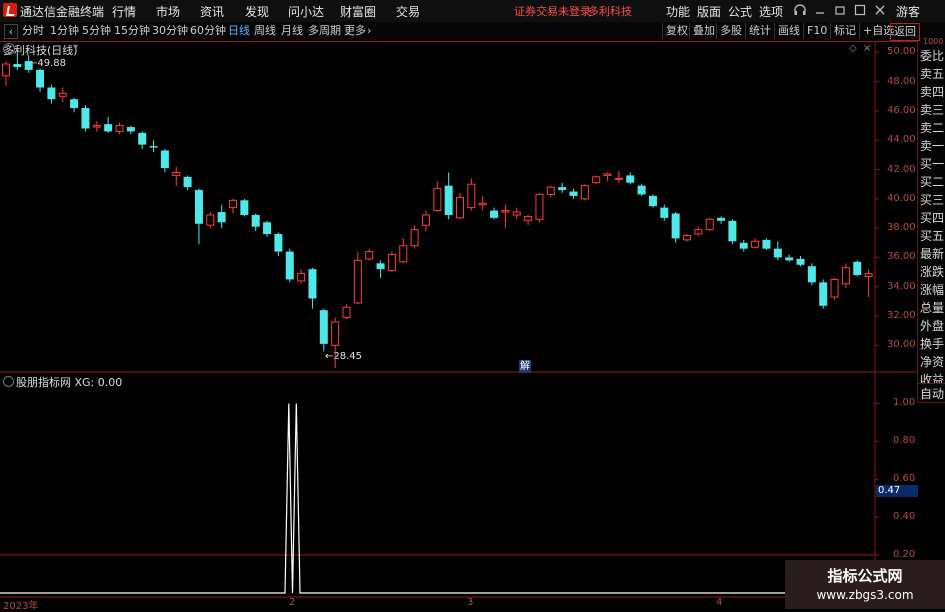  Describe the element at coordinates (239, 31) in the screenshot. I see `period-daily: 日线` at that location.